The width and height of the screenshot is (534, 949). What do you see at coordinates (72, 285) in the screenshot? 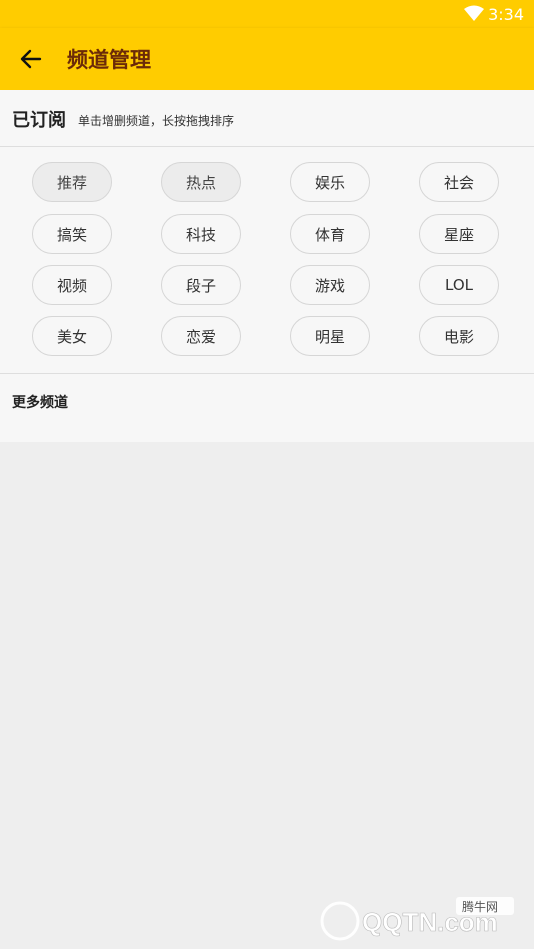
I see `channel-chip: 视频` at bounding box center [72, 285].